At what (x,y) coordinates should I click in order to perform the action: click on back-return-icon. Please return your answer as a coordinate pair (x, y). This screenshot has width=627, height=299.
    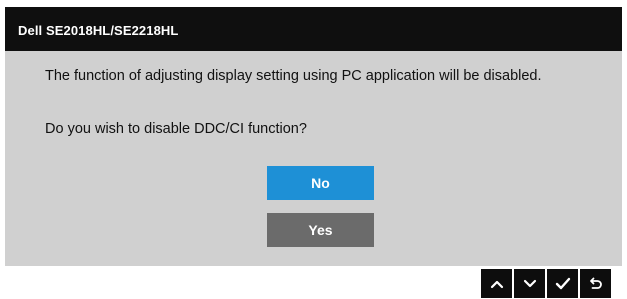
    Looking at the image, I should click on (595, 283).